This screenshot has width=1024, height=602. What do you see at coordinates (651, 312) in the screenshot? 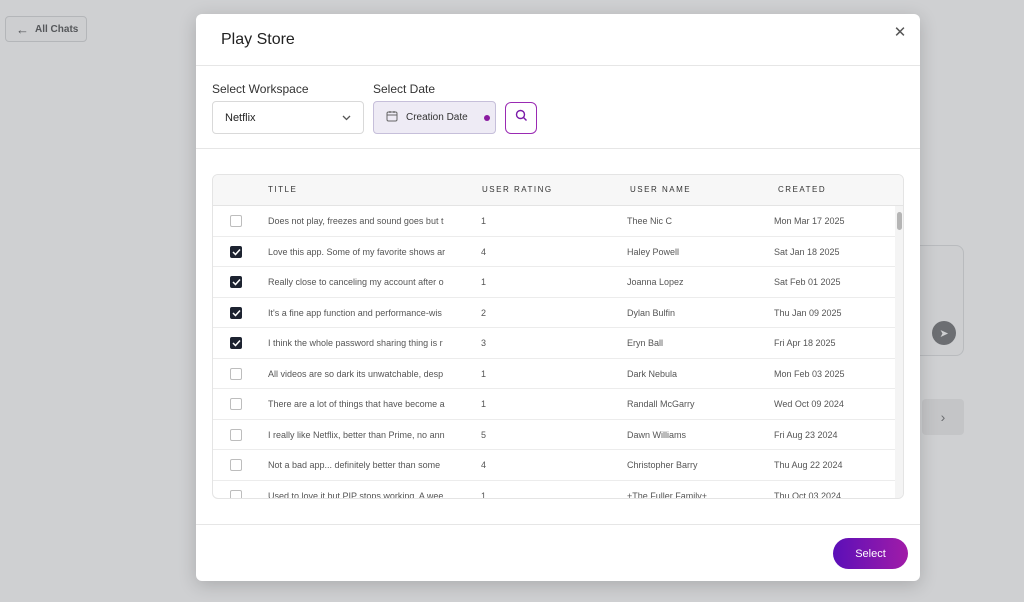
I see `cell-user-name: Dylan Bulfin` at bounding box center [651, 312].